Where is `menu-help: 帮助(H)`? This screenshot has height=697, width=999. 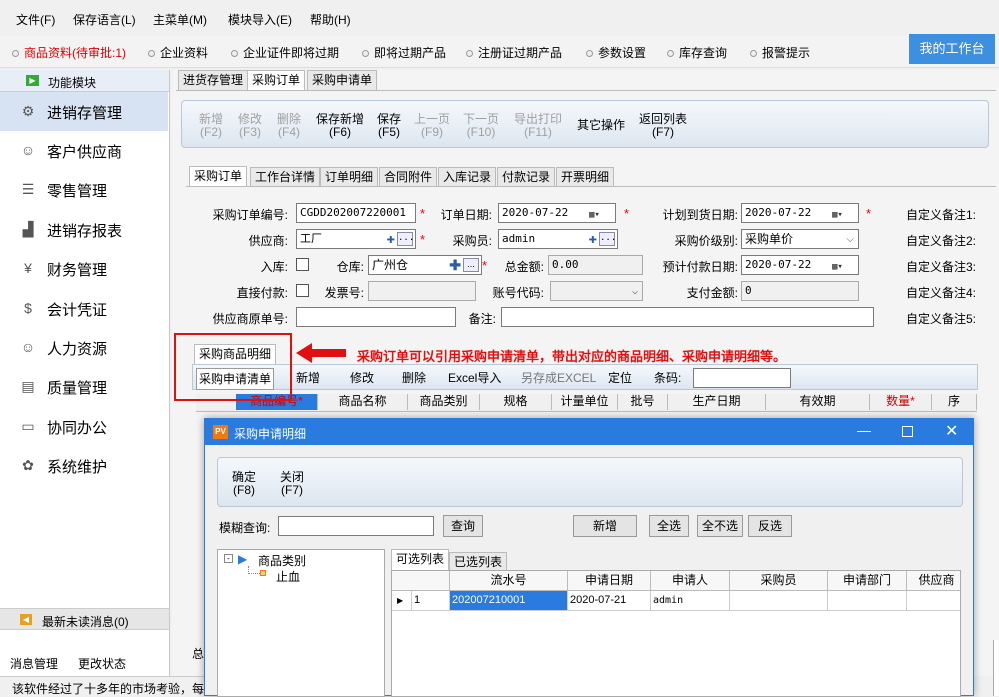
menu-help: 帮助(H) is located at coordinates (330, 19).